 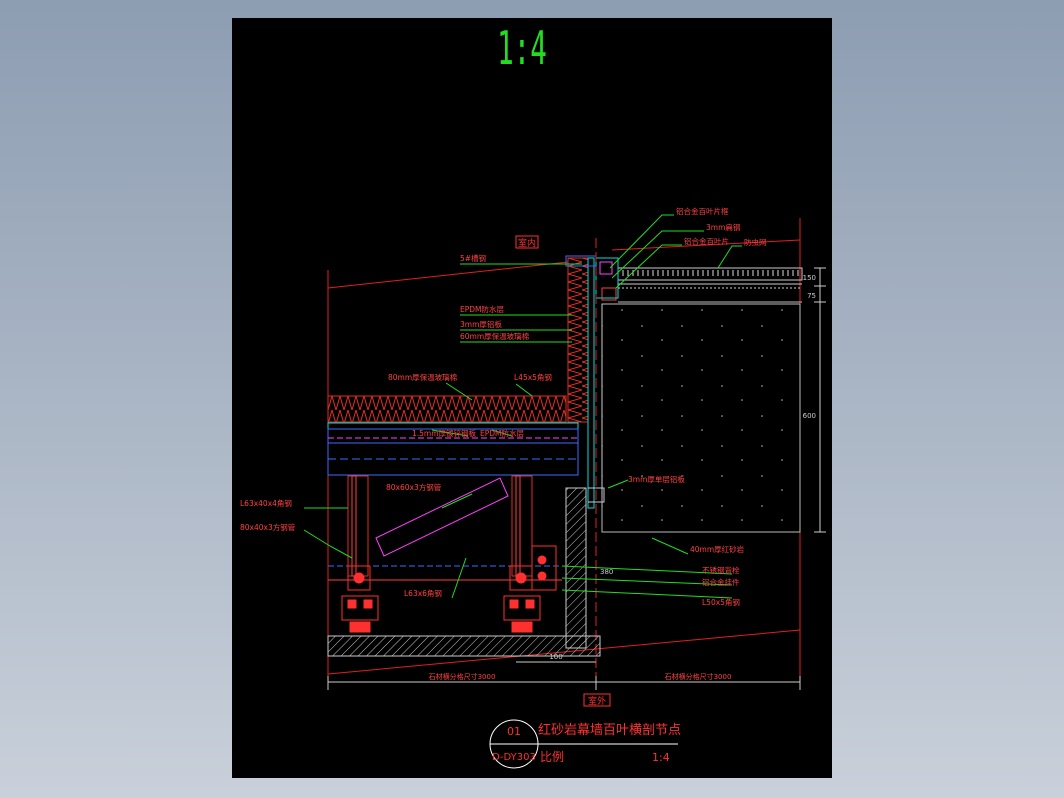 What do you see at coordinates (811, 296) in the screenshot?
I see `dim-upper2: 75` at bounding box center [811, 296].